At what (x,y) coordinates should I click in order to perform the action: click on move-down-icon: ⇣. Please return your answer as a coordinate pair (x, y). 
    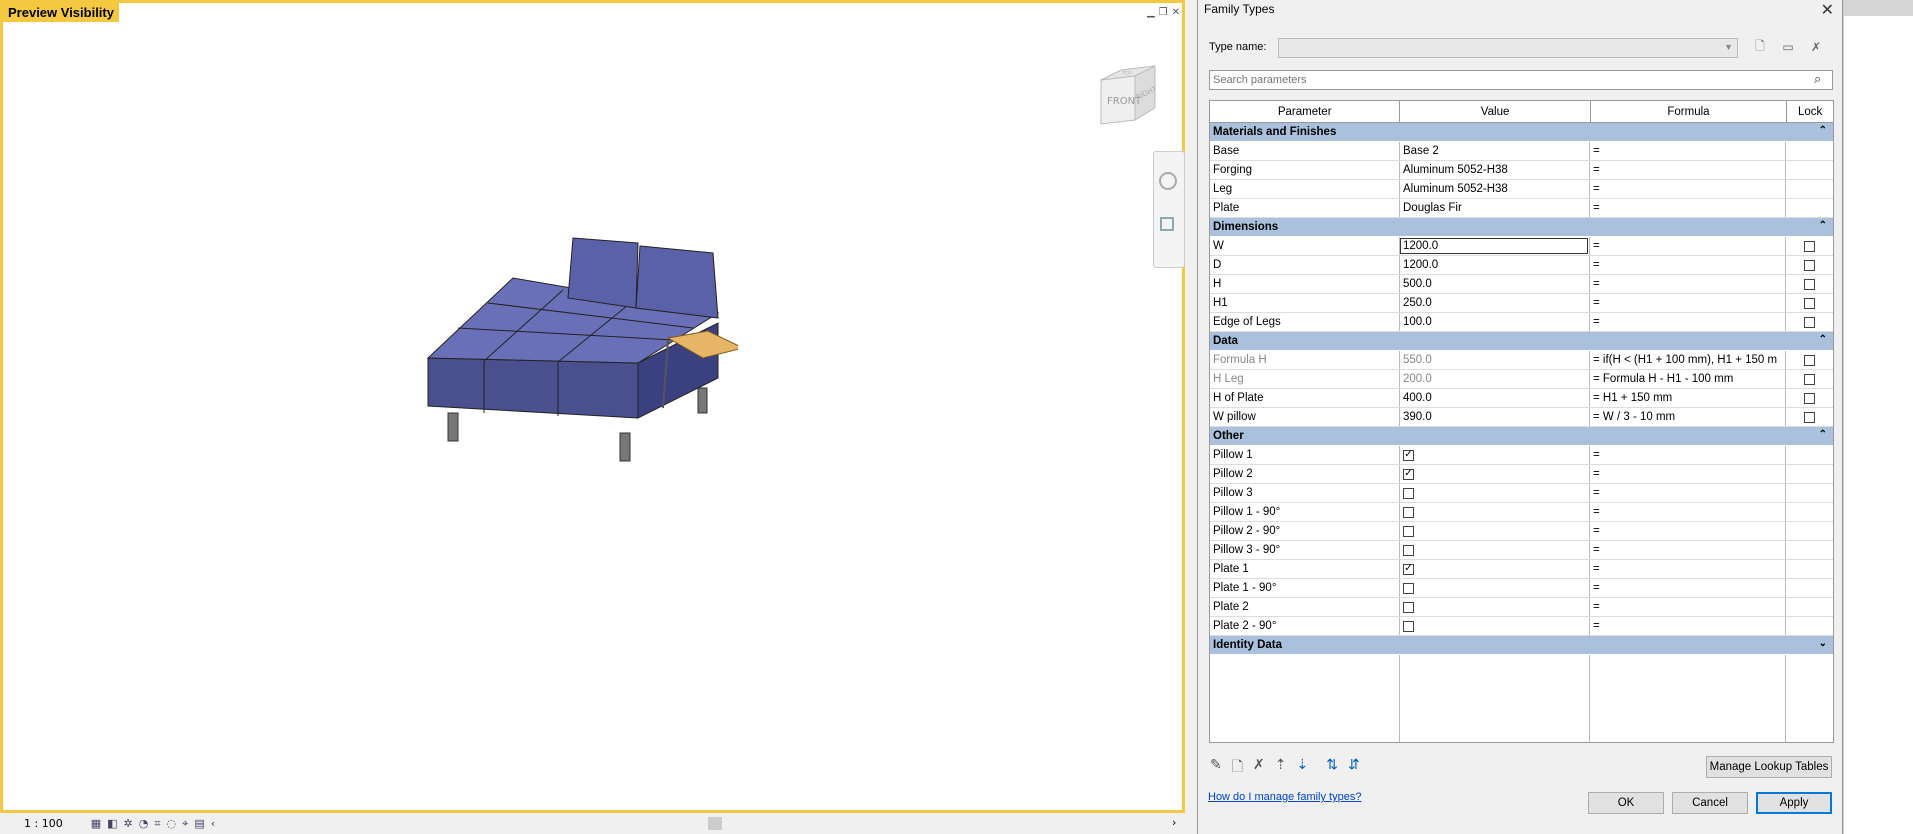
    Looking at the image, I should click on (1302, 768).